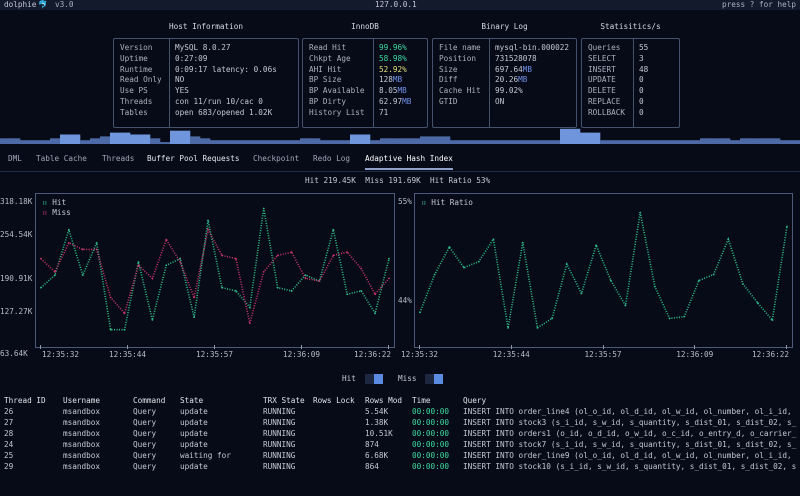  I want to click on host-info-title: Host Information, so click(206, 26).